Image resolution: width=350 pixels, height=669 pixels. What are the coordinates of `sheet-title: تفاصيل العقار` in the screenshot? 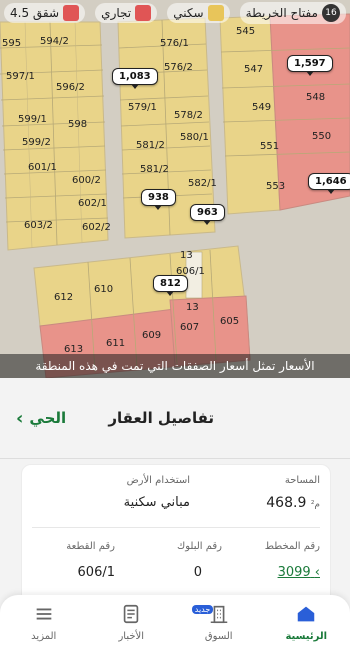 It's located at (161, 418).